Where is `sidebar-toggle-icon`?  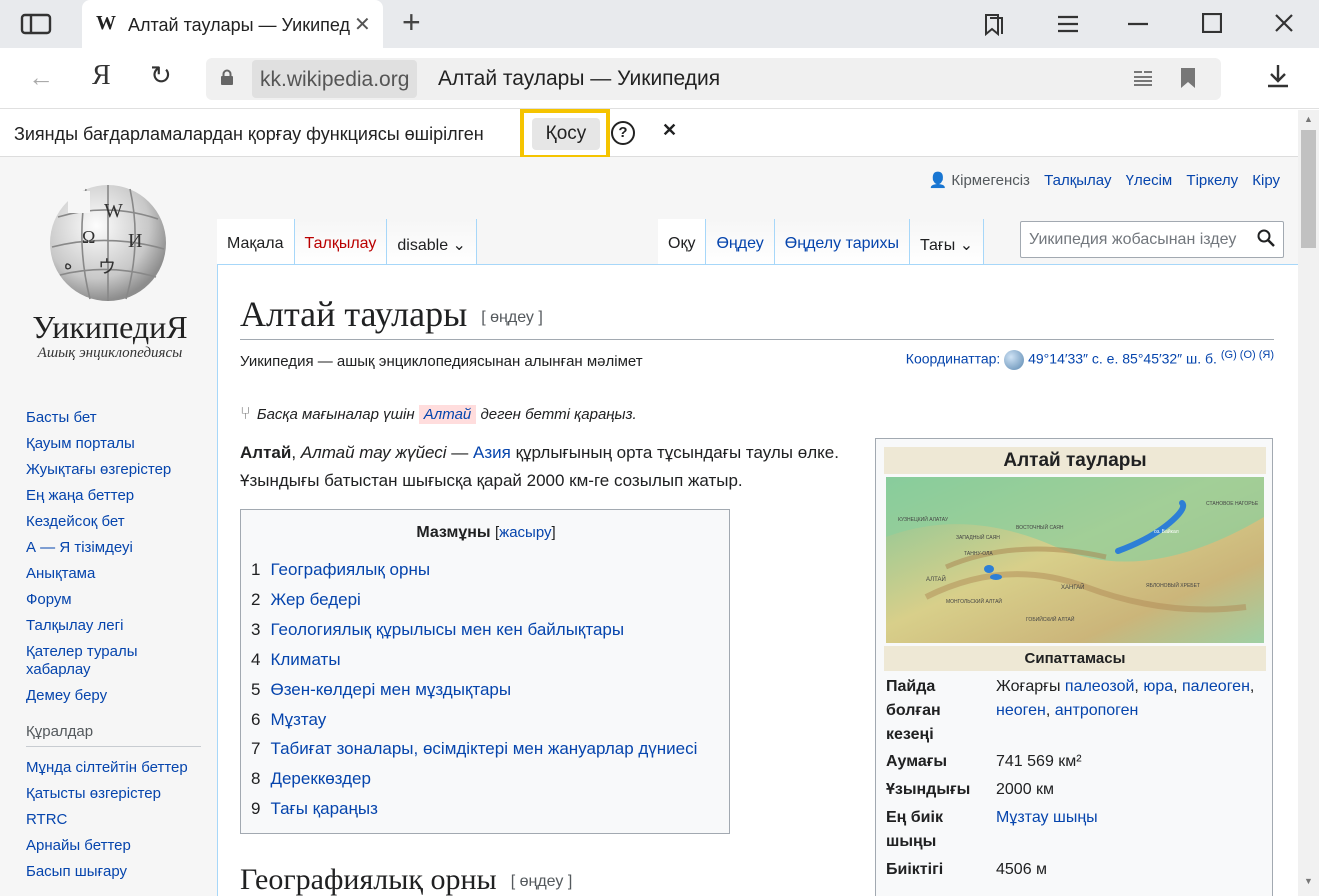
sidebar-toggle-icon is located at coordinates (36, 24).